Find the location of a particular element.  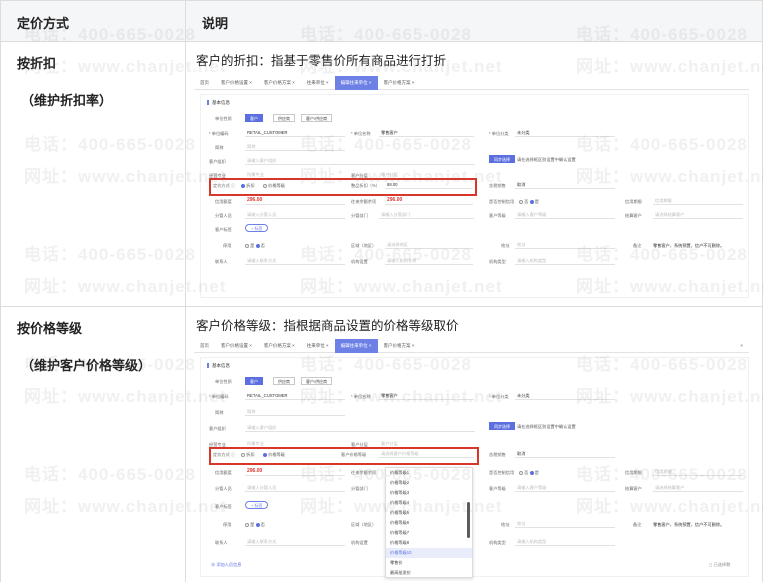

dropdown-option: 价格等级10 is located at coordinates (429, 553).